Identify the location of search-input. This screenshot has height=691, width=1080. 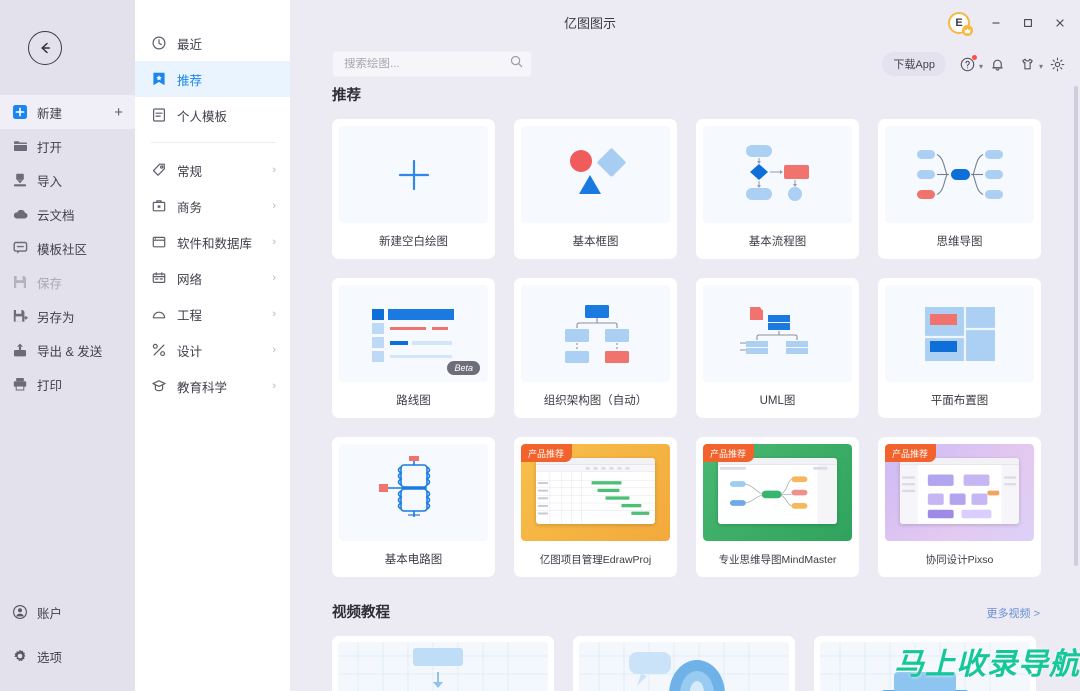
(427, 64).